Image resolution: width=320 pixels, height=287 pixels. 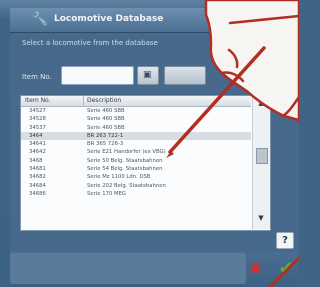 I want to click on footer-panel, so click(x=128, y=268).